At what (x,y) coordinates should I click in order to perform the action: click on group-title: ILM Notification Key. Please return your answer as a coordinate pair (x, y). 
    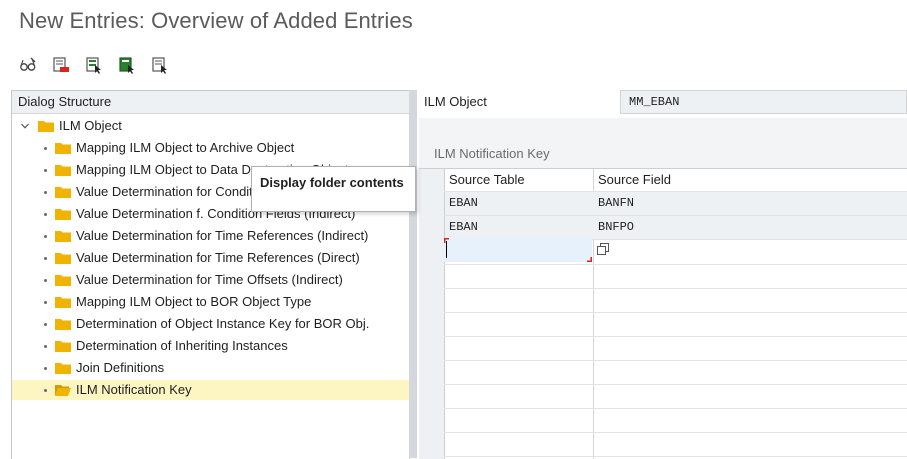
    Looking at the image, I should click on (492, 153).